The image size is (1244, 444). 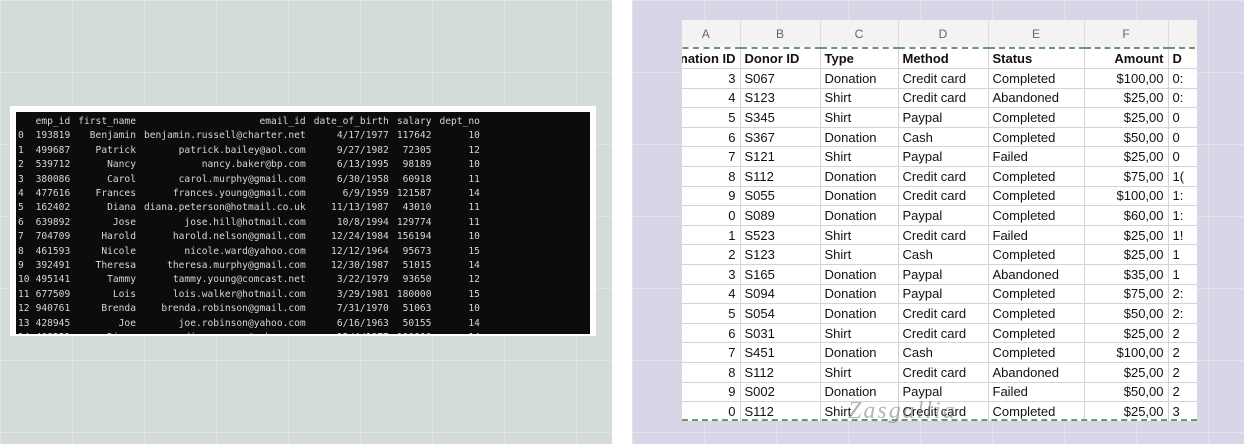 What do you see at coordinates (859, 34) in the screenshot?
I see `column-letter-header: C` at bounding box center [859, 34].